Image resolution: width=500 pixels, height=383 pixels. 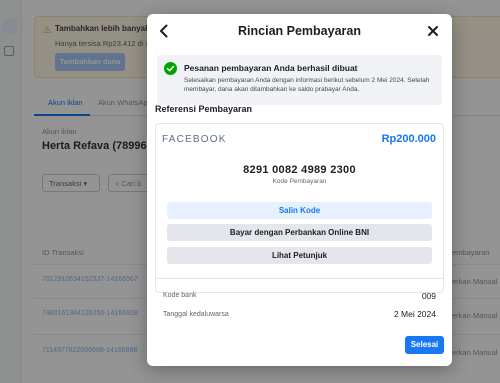 I want to click on facebook-logo: FACEBOOK, so click(x=194, y=139).